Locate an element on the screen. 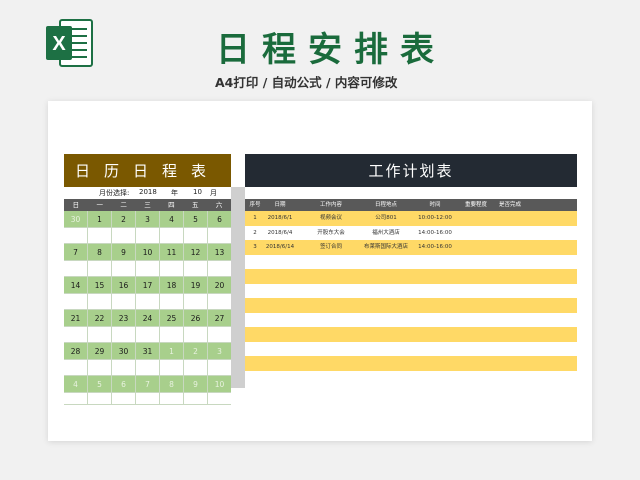 Image resolution: width=640 pixels, height=480 pixels. calendar-day-cell: 15 is located at coordinates (100, 285).